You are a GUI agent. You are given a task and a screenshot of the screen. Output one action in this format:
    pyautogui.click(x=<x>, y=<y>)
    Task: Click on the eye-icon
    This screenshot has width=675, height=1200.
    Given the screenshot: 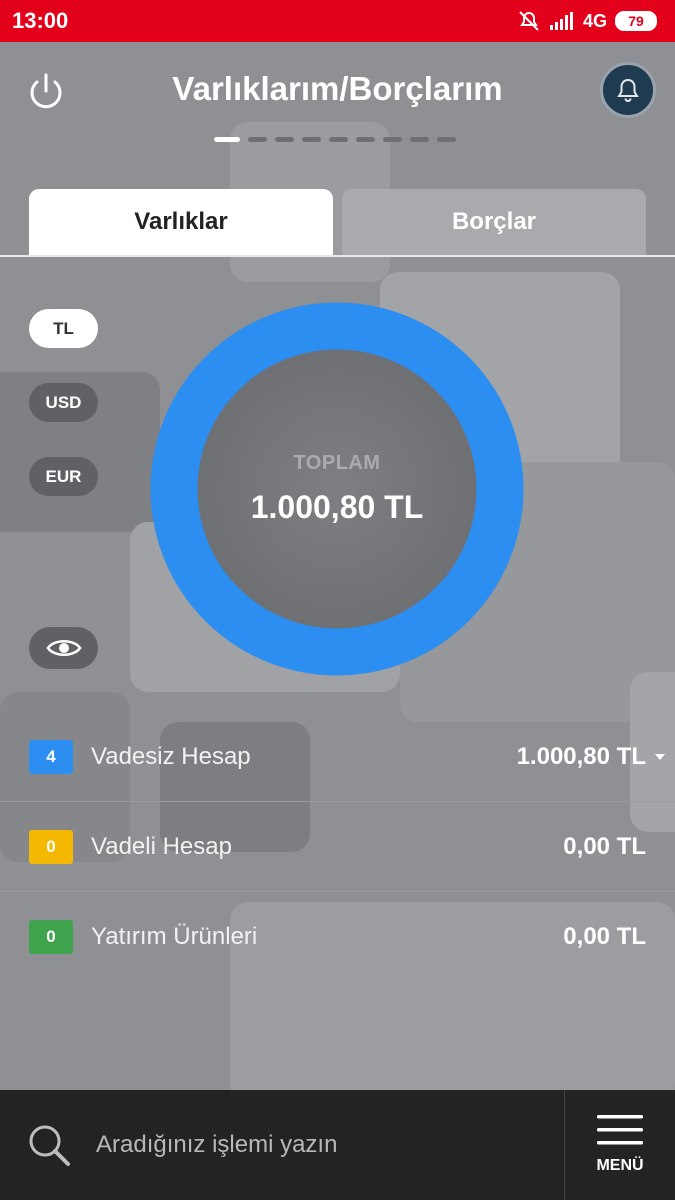 What is the action you would take?
    pyautogui.click(x=63, y=648)
    